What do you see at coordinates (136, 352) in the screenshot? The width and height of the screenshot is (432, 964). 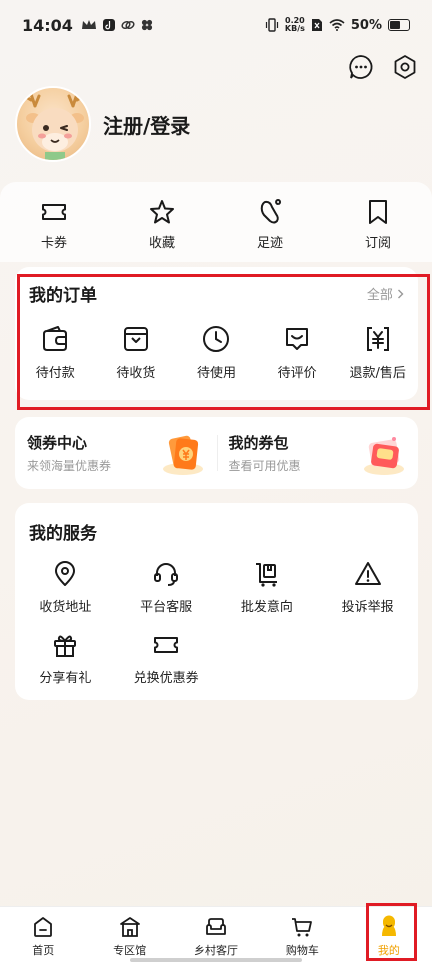 I see `order-status-pending-receipt: 待收货` at bounding box center [136, 352].